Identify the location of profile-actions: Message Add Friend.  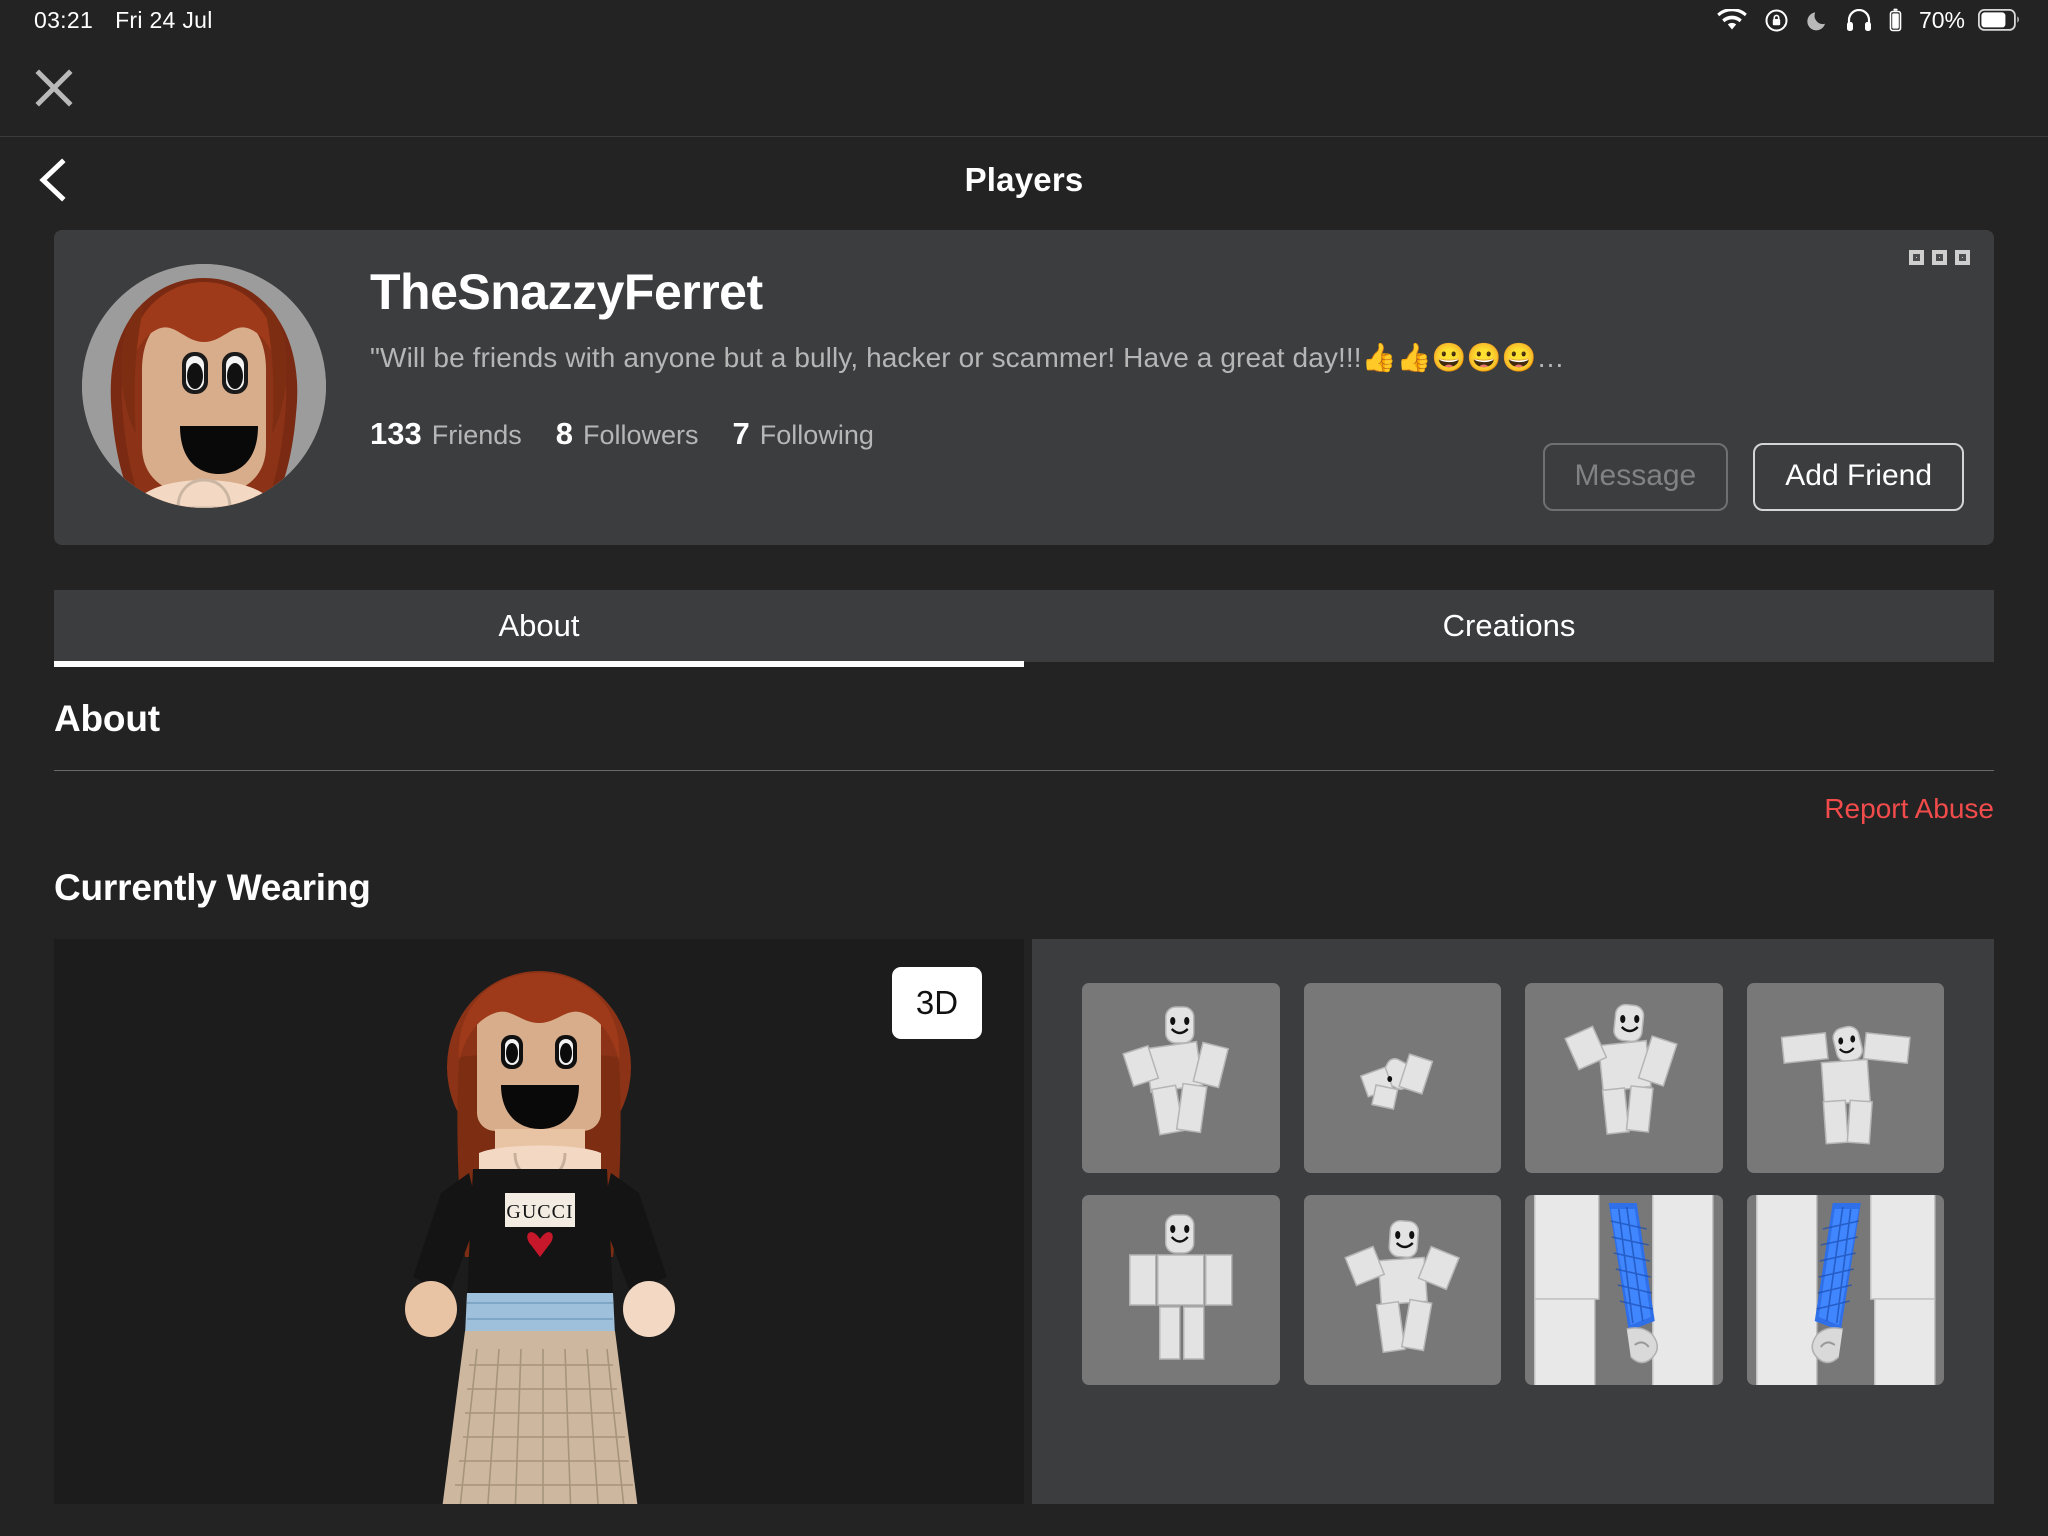
(1753, 477).